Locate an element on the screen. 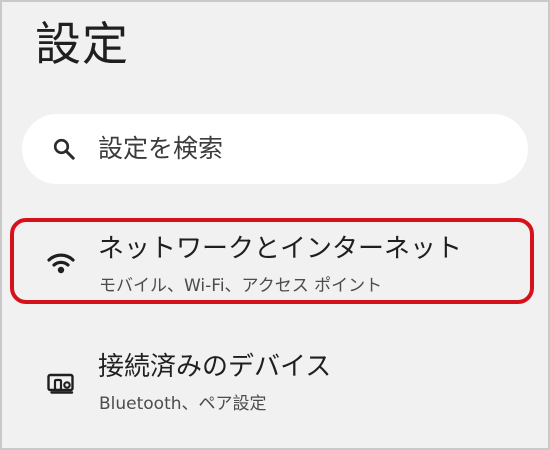 The height and width of the screenshot is (450, 550). devices-icon is located at coordinates (60, 383).